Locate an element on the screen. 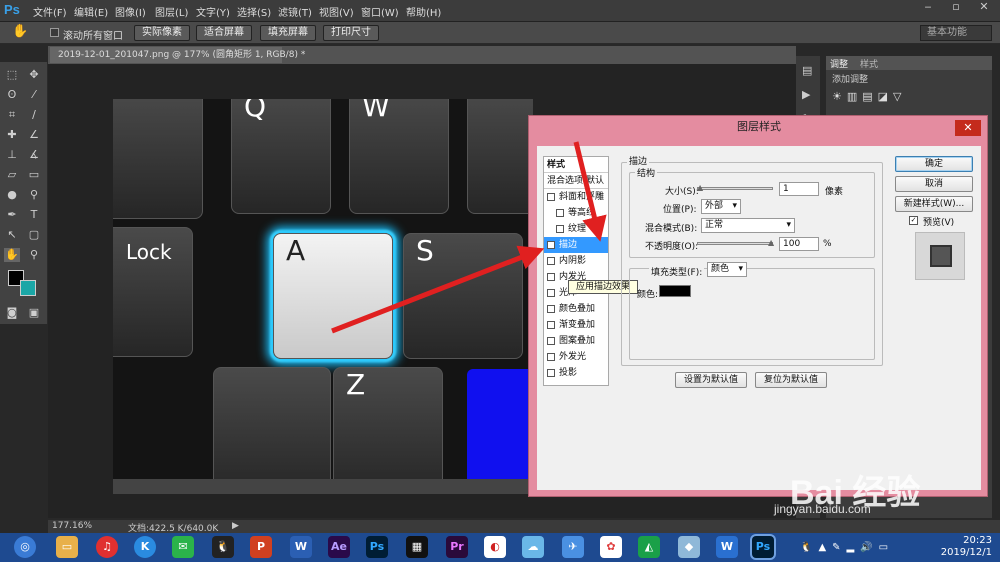 This screenshot has height=562, width=1000. file-explorer-icon: ▭ is located at coordinates (67, 547).